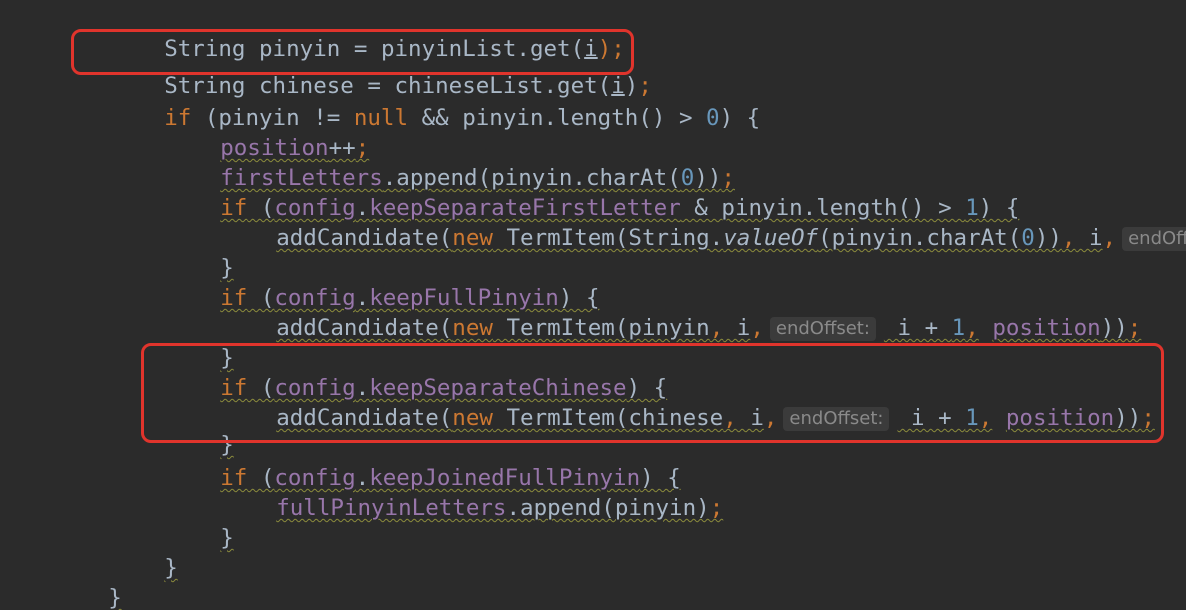 This screenshot has height=610, width=1186. What do you see at coordinates (608, 418) in the screenshot?
I see `code-token: TermItem(chinese` at bounding box center [608, 418].